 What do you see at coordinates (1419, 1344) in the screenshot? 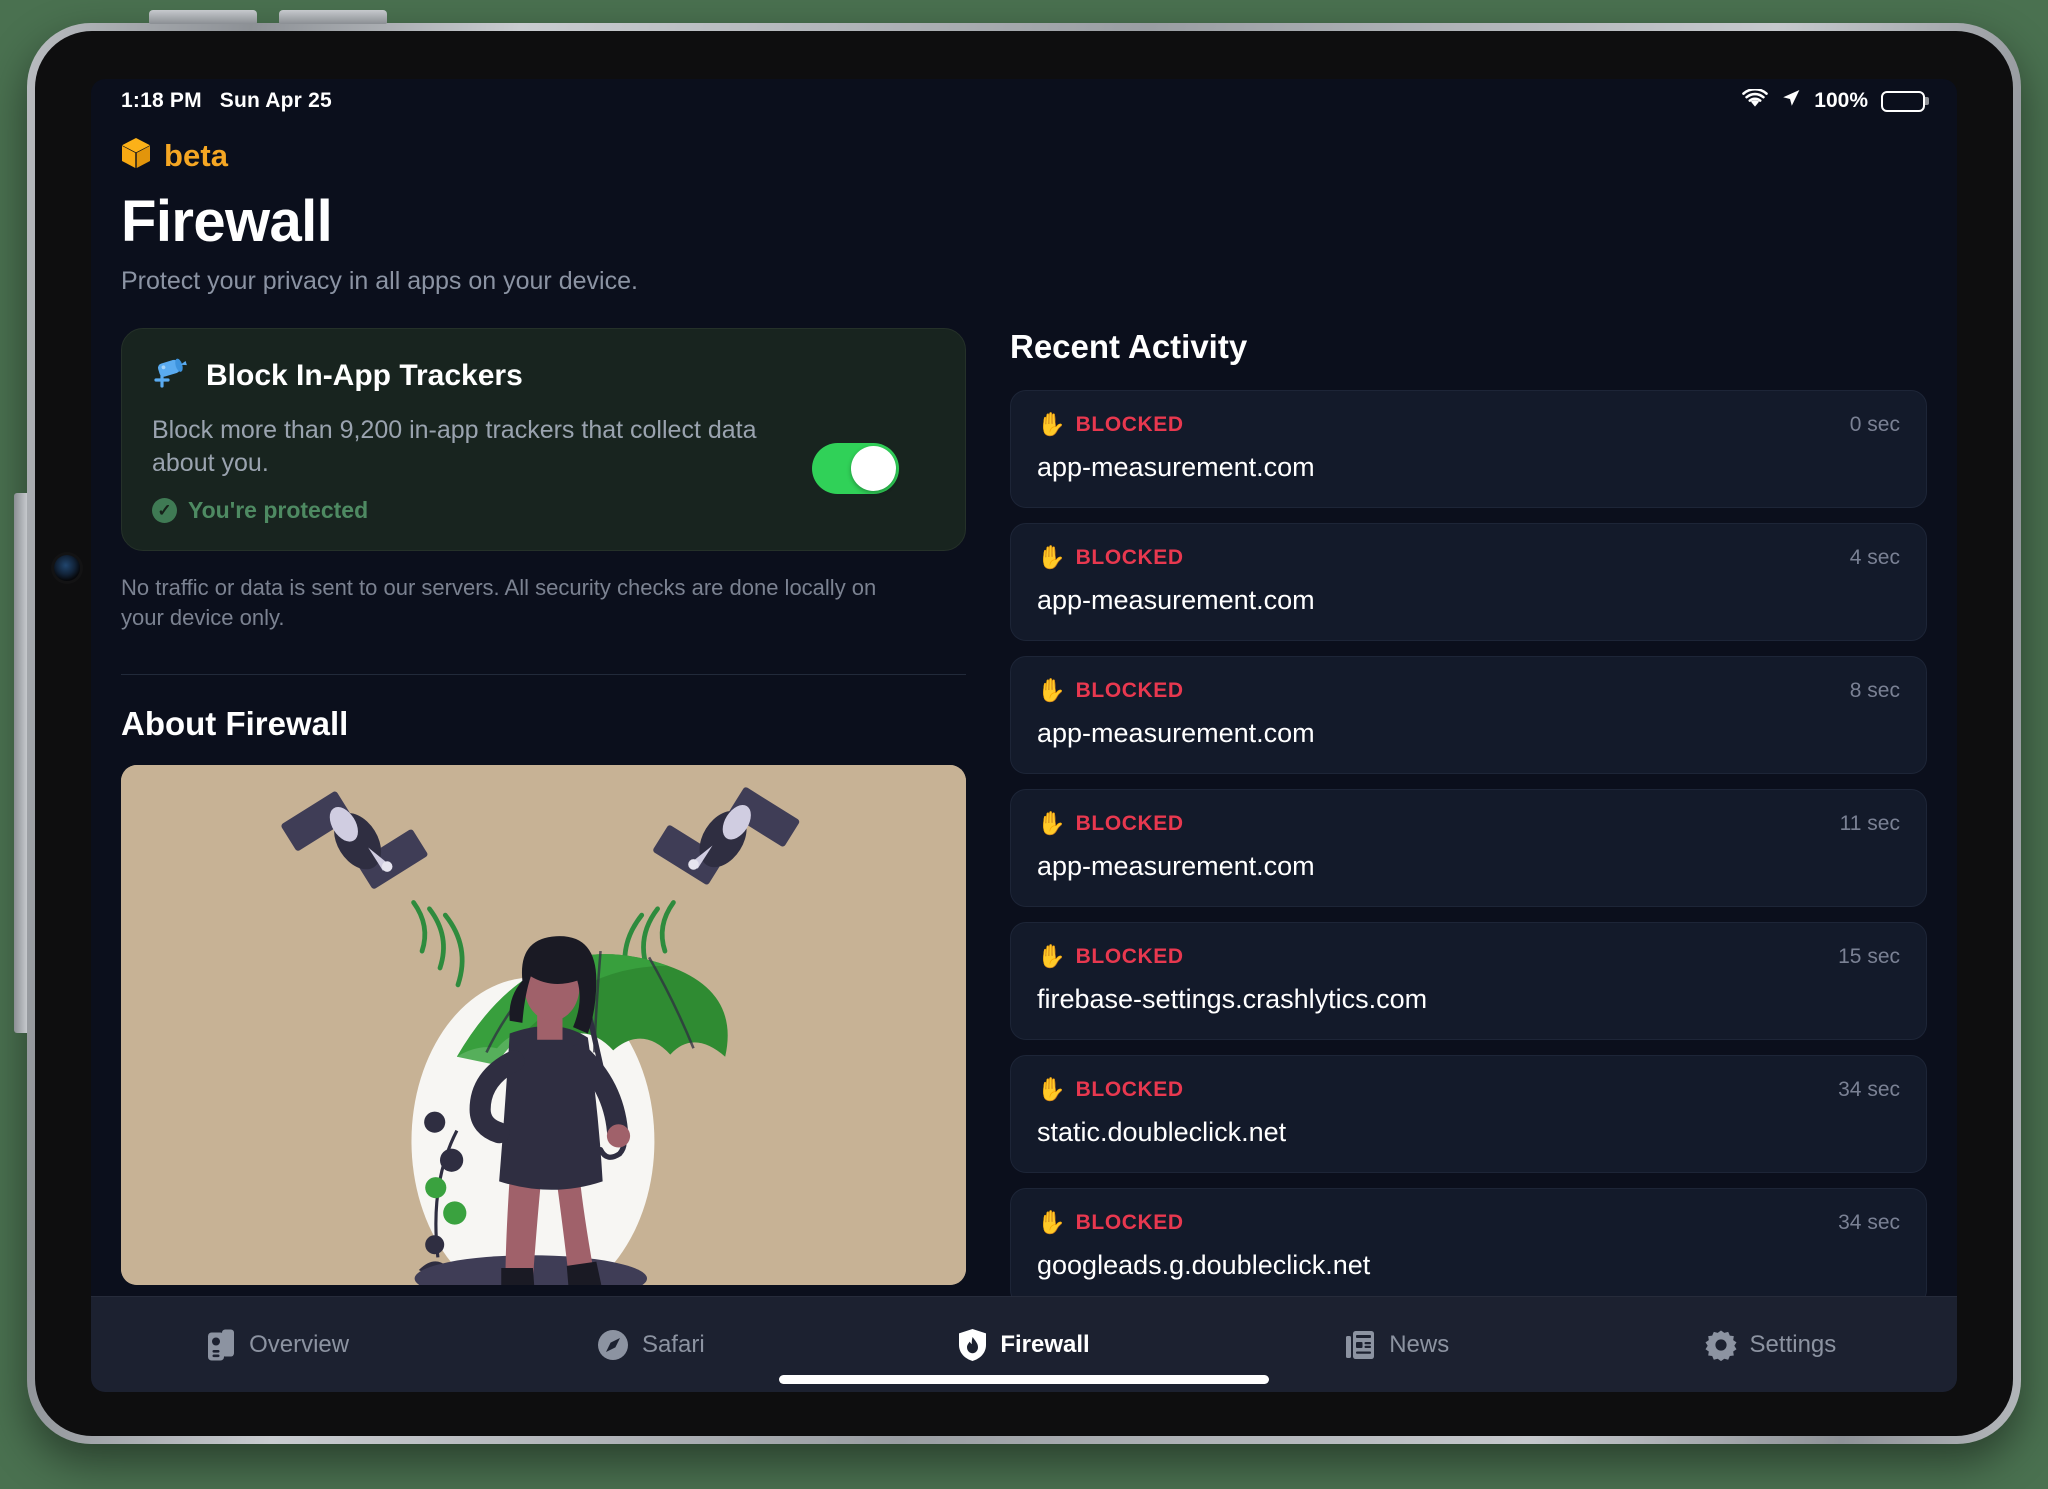
I see `tab-label: News` at bounding box center [1419, 1344].